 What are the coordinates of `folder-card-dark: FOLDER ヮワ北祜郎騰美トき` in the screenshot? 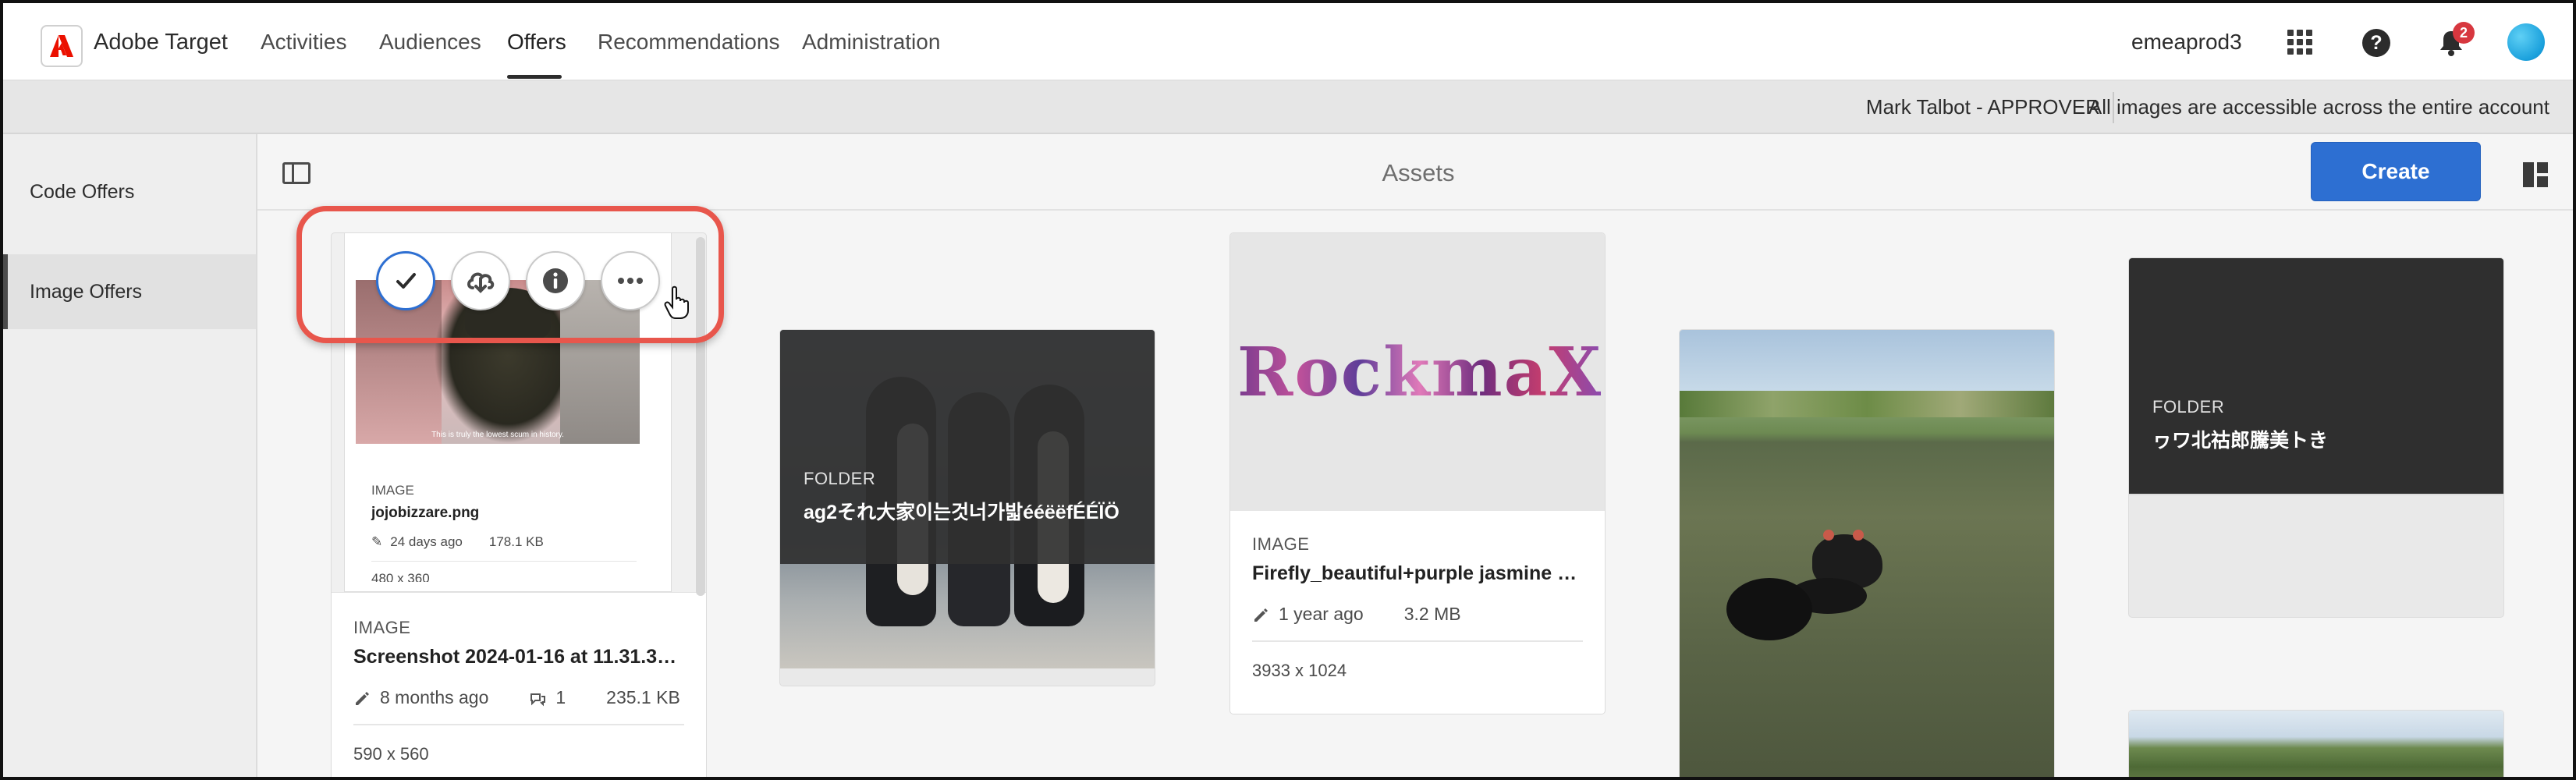 It's located at (2316, 437).